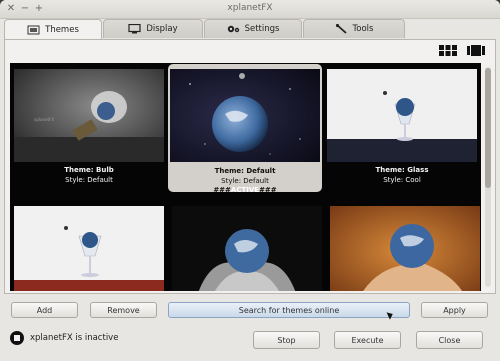 Image resolution: width=500 pixels, height=361 pixels. I want to click on tab-bar: Themes Display Settings Tools, so click(250, 29).